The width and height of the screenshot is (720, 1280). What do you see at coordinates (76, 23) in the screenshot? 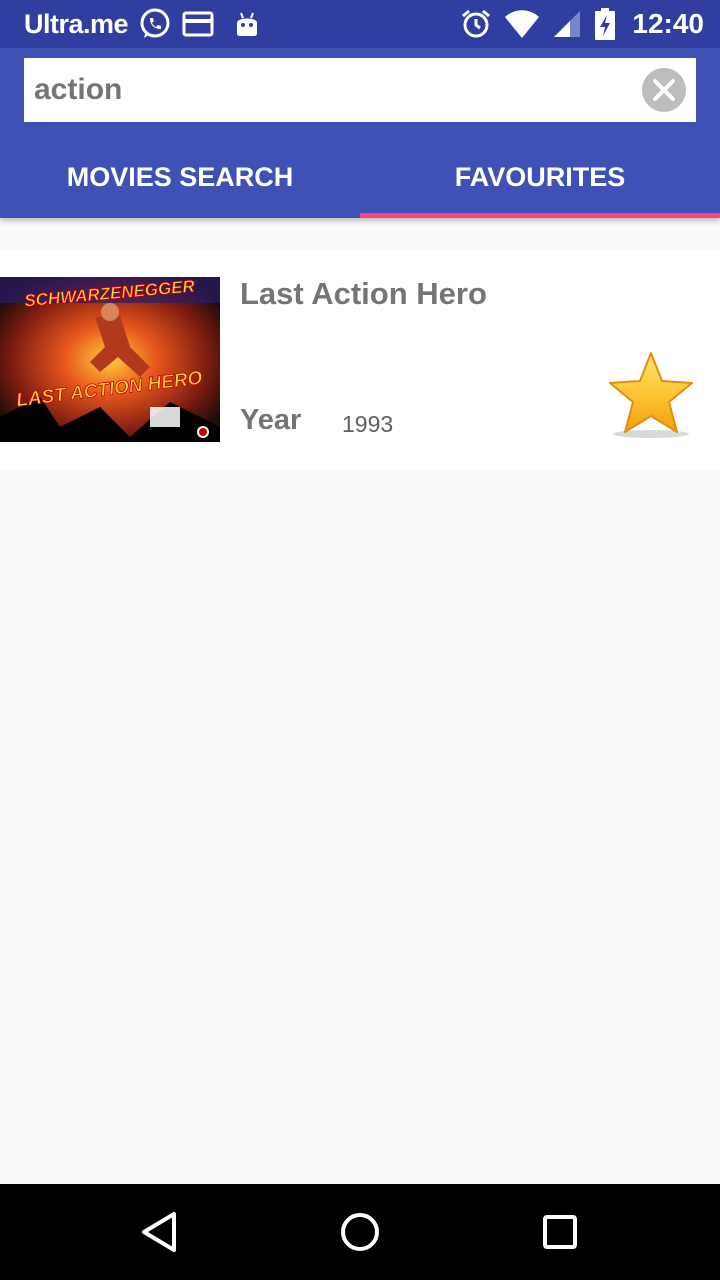
I see `carrier-name: Ultra.me` at bounding box center [76, 23].